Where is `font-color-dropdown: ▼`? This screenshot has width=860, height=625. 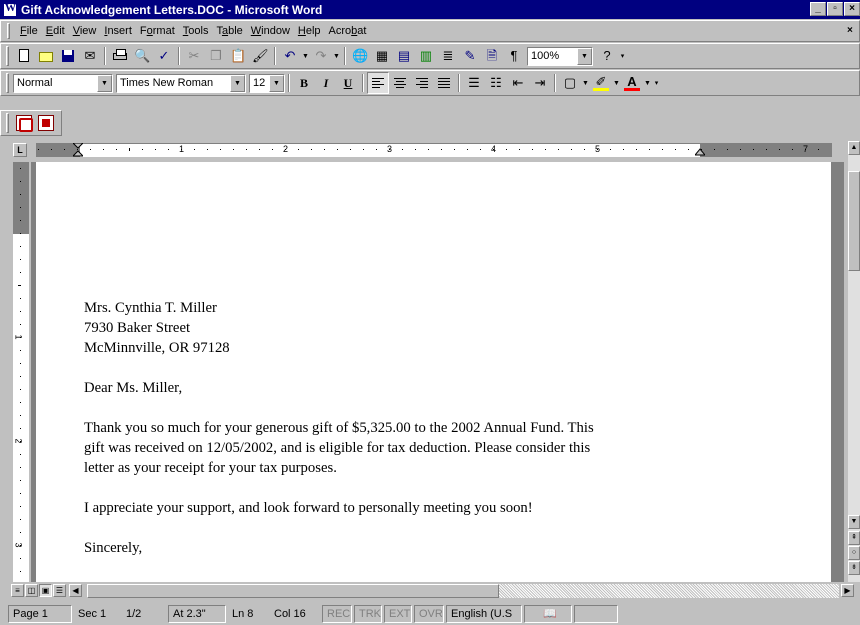
font-color-dropdown: ▼ is located at coordinates (647, 83).